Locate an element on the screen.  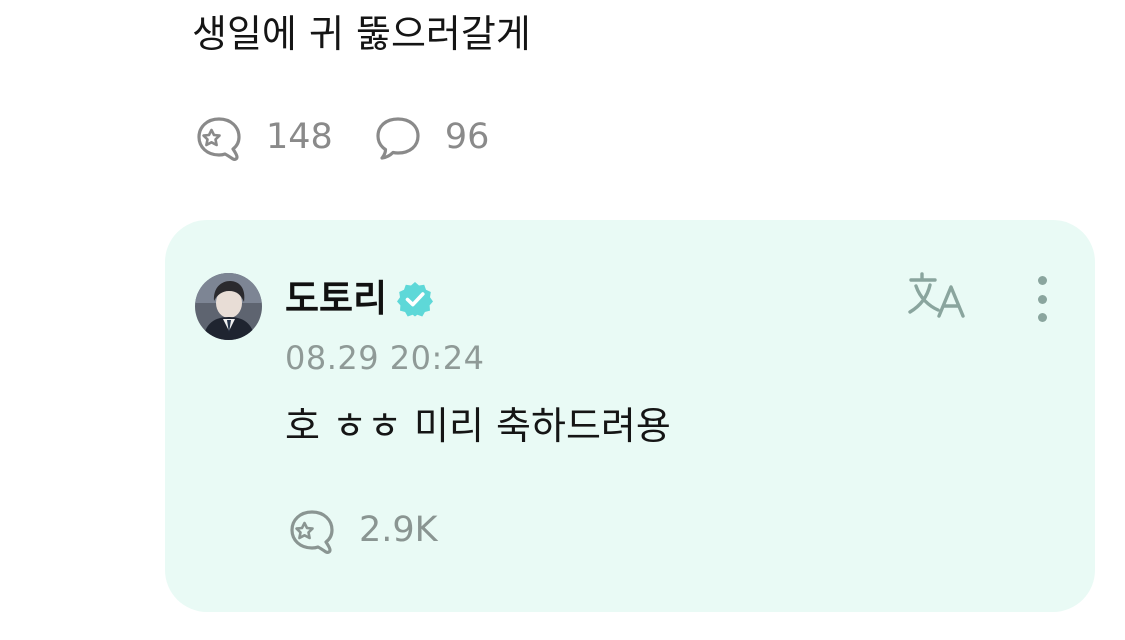
like-count: 148 is located at coordinates (299, 137).